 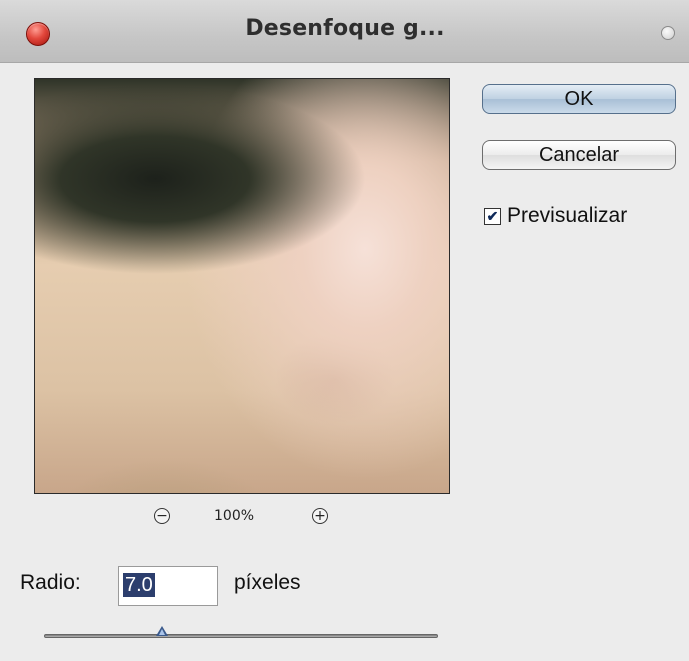 I want to click on zoom-level: 100%, so click(x=234, y=516).